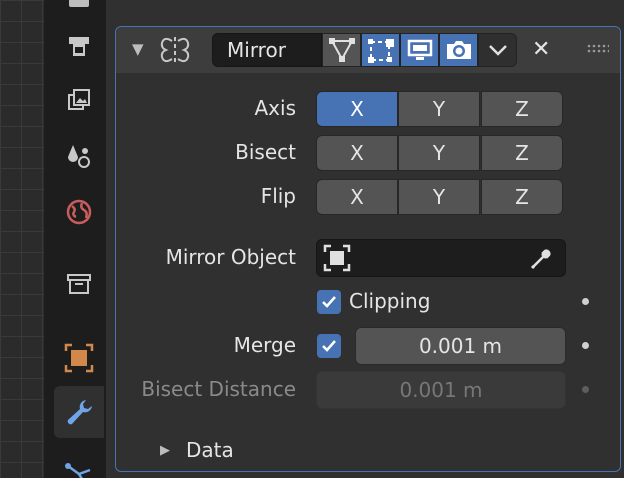  I want to click on axis-label: Axis, so click(275, 108).